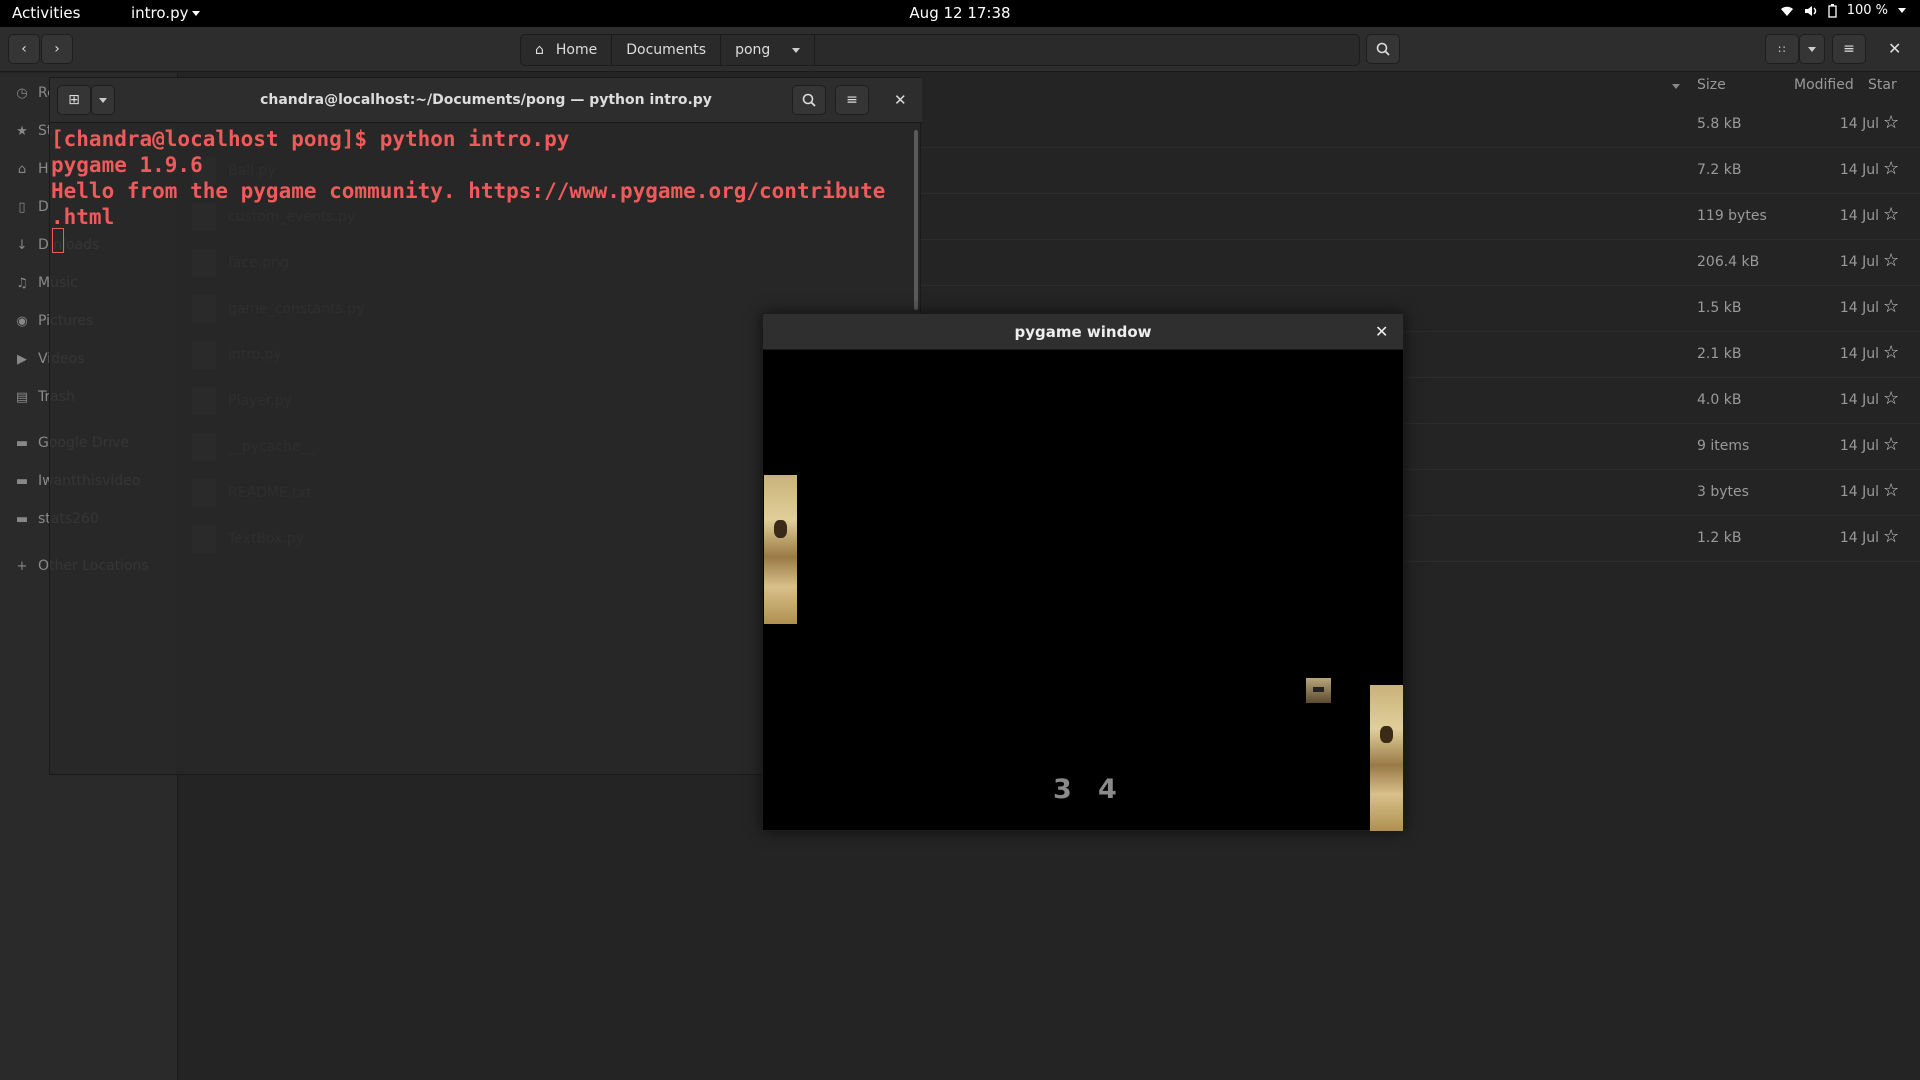 The image size is (1920, 1080). I want to click on chevron-right-icon: ›, so click(57, 49).